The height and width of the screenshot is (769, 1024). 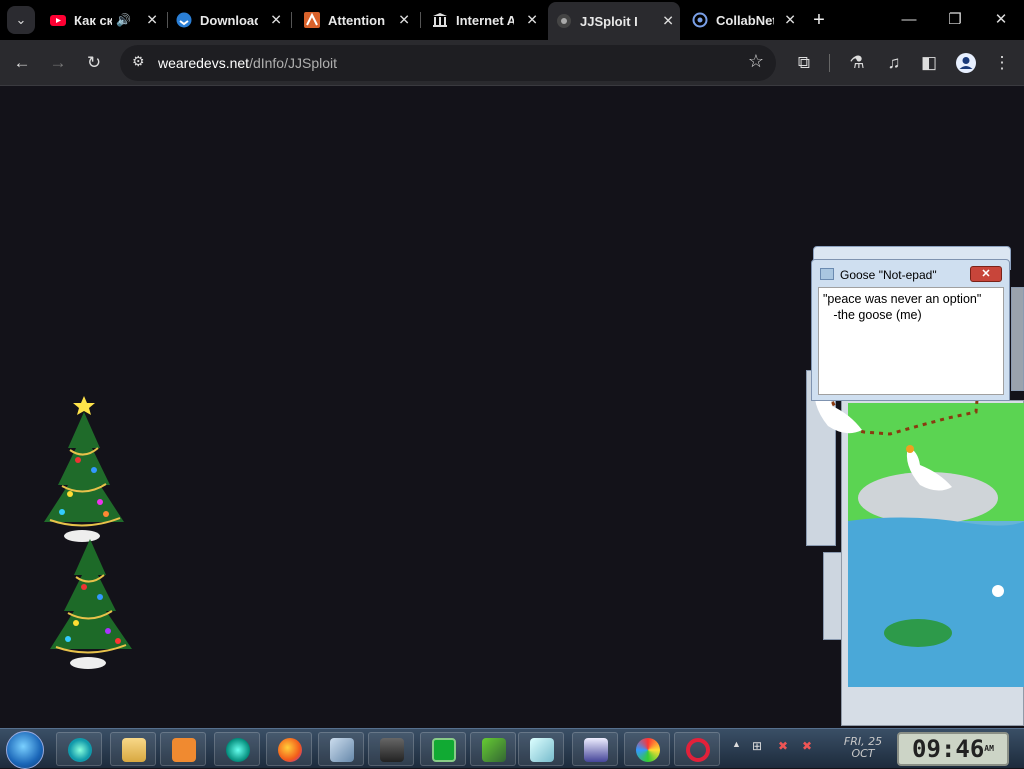 I want to click on taskbar-orb-app-button, so click(x=237, y=749).